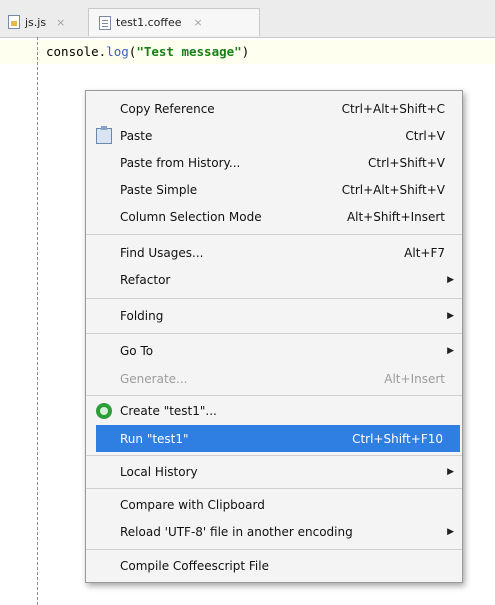  Describe the element at coordinates (149, 22) in the screenshot. I see `tab-label: test1.coffee` at that location.